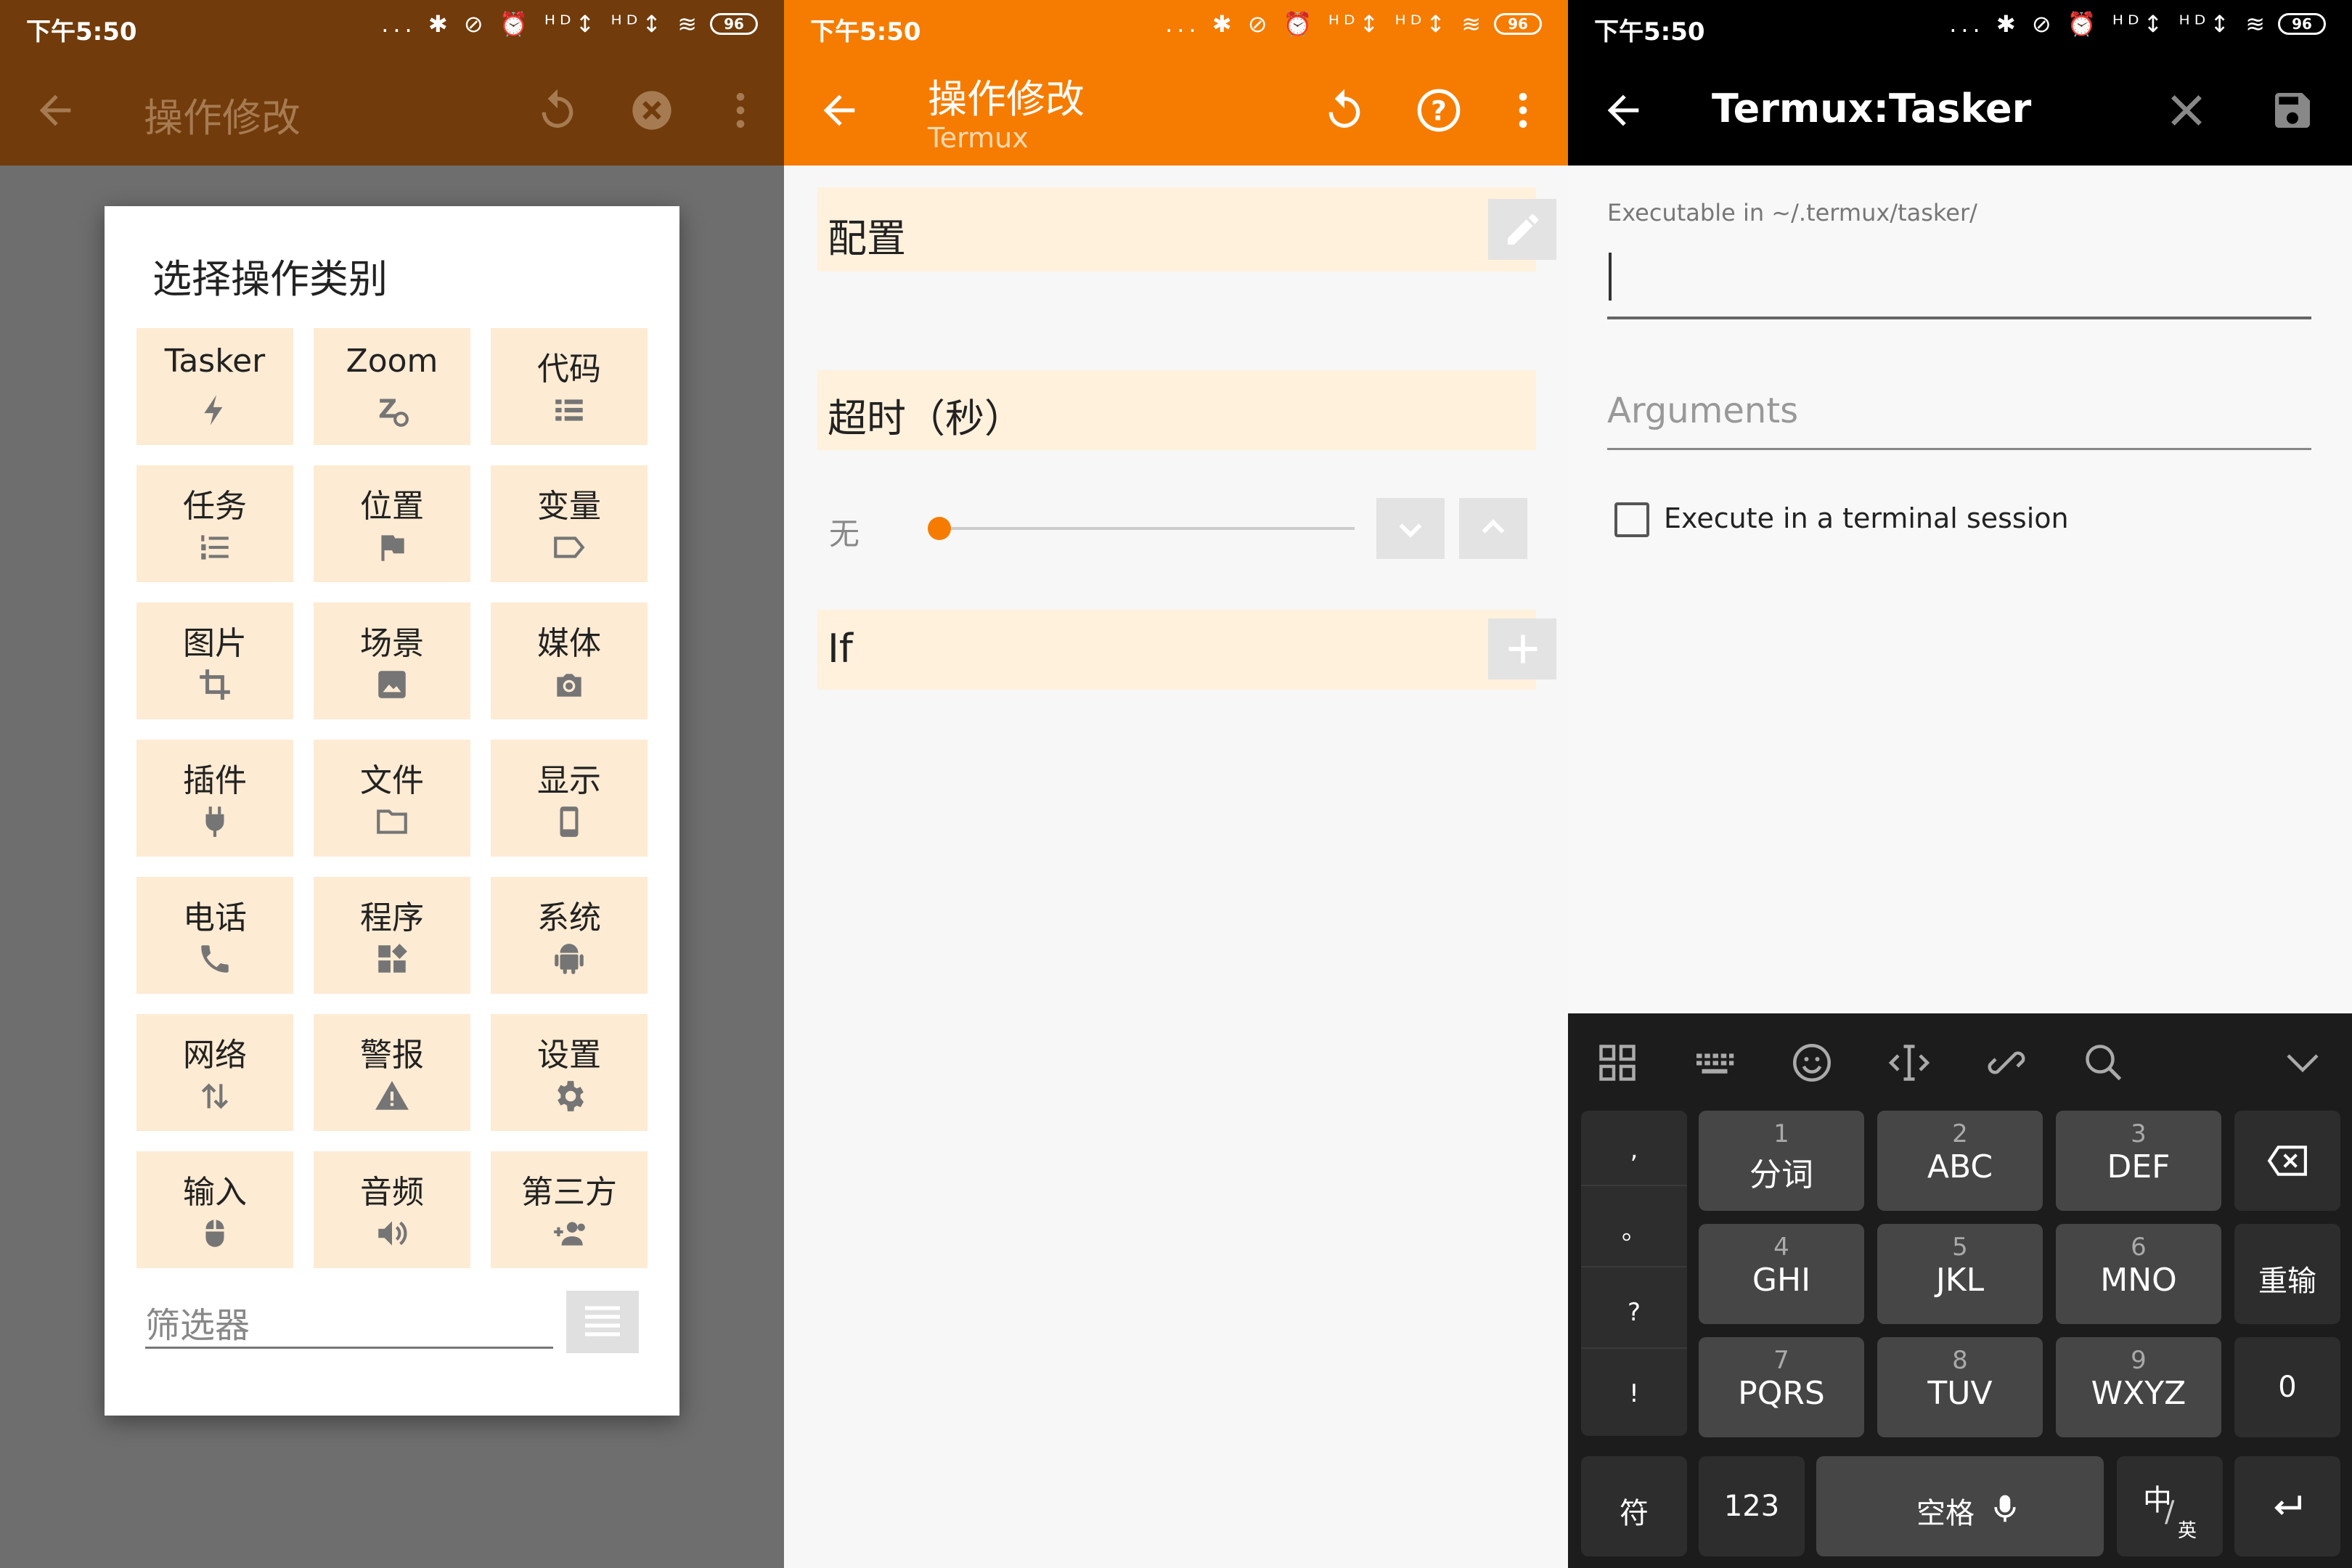  I want to click on language-switch-key: 中 / 英, so click(2170, 1506).